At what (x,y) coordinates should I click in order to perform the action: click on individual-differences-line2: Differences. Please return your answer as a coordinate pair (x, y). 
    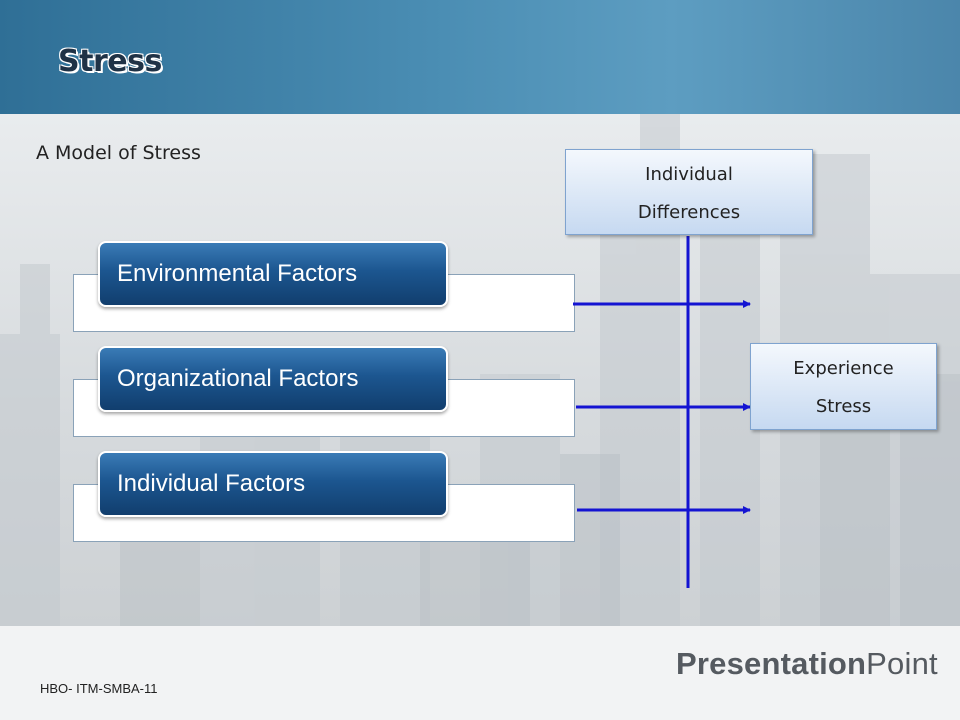
    Looking at the image, I should click on (689, 212).